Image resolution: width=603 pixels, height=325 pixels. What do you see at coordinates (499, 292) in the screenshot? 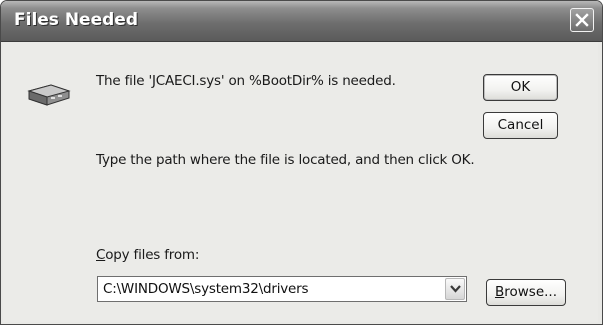
I see `browse-mnemonic: B` at bounding box center [499, 292].